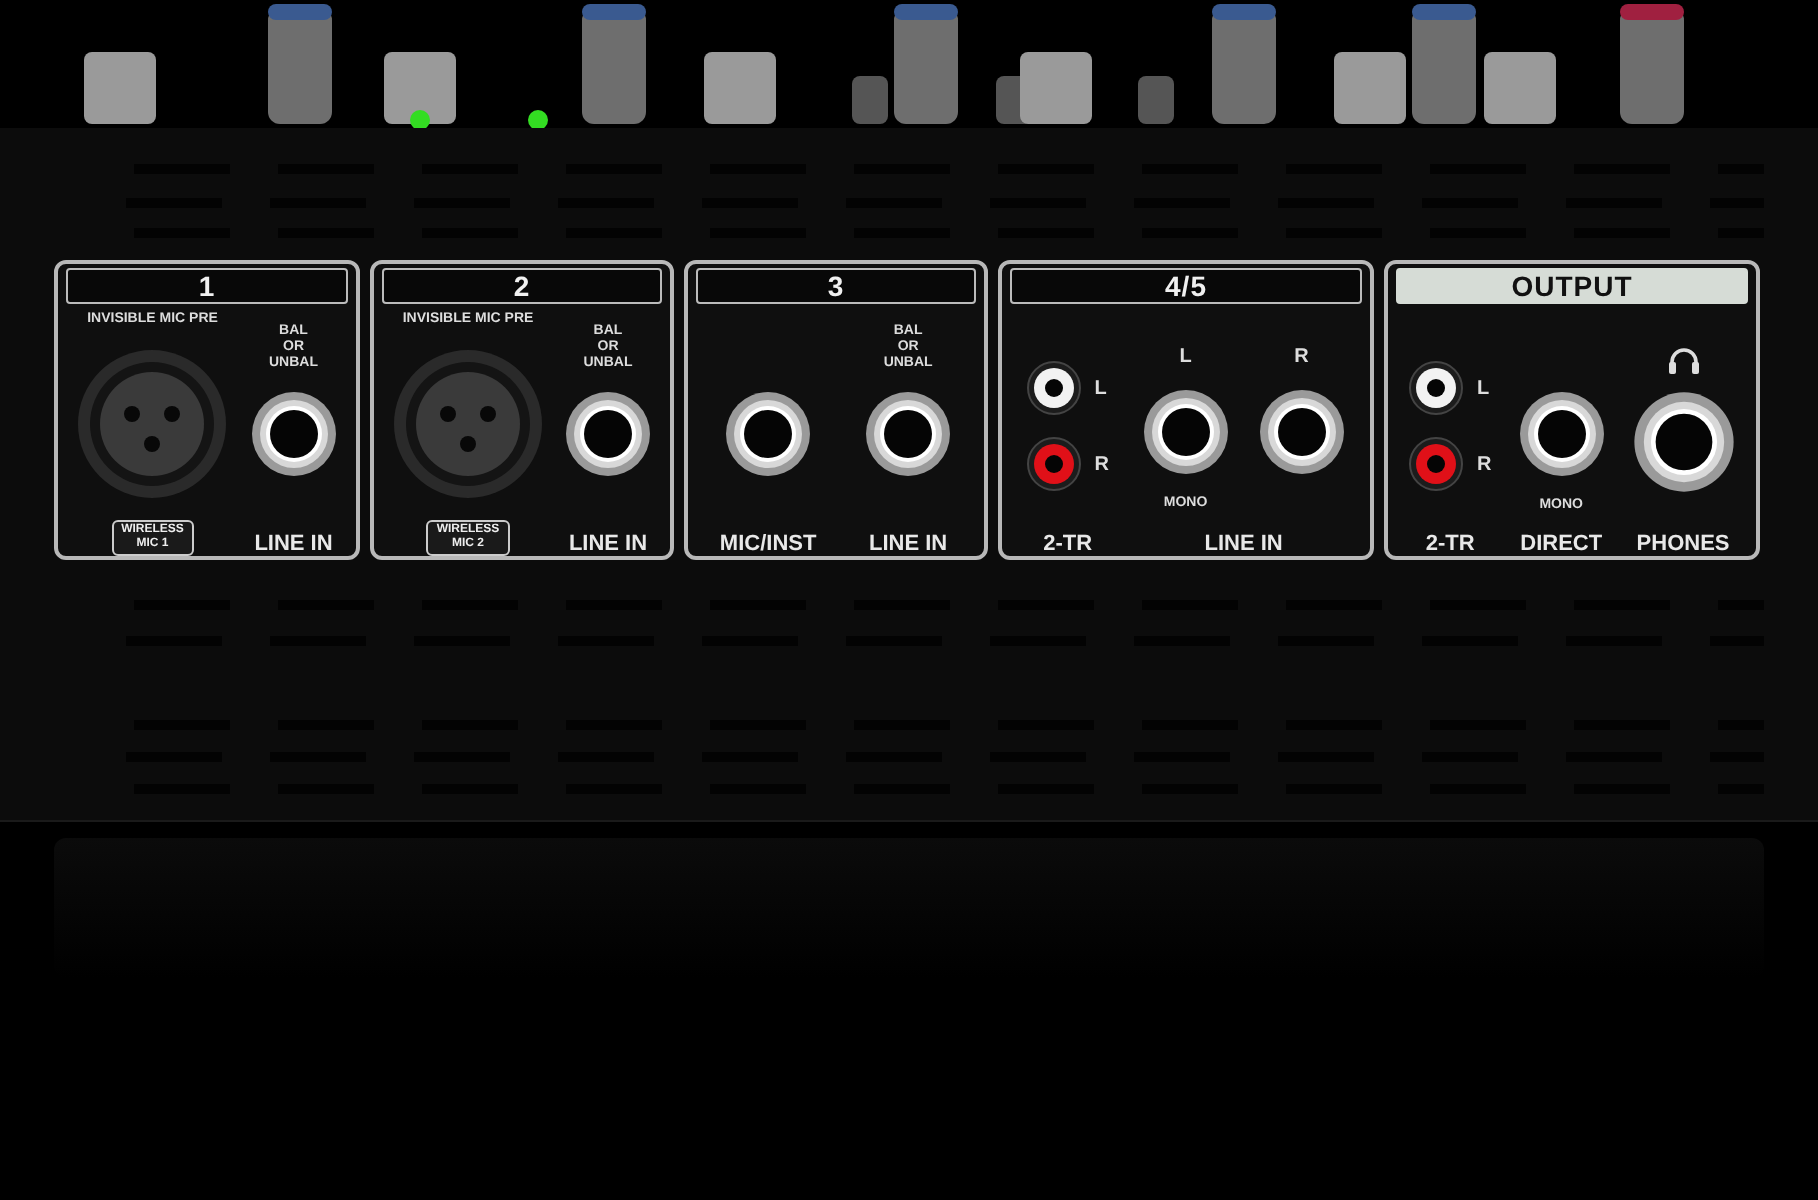 The image size is (1818, 1200). I want to click on panel-title: 4/5, so click(1186, 286).